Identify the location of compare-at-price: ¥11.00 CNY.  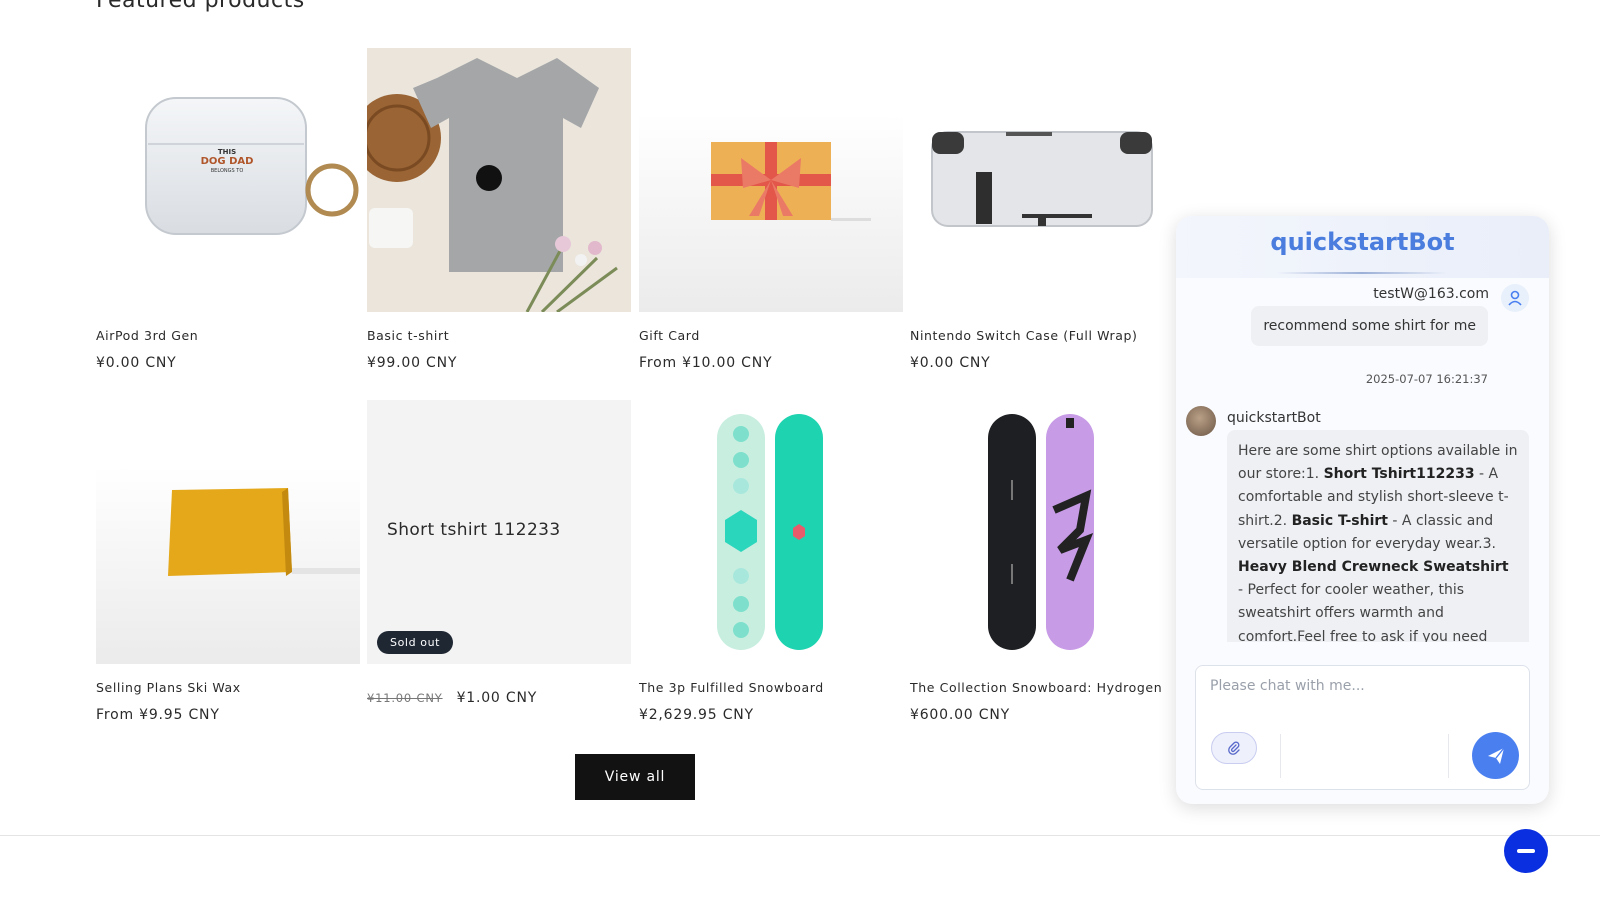
(405, 698).